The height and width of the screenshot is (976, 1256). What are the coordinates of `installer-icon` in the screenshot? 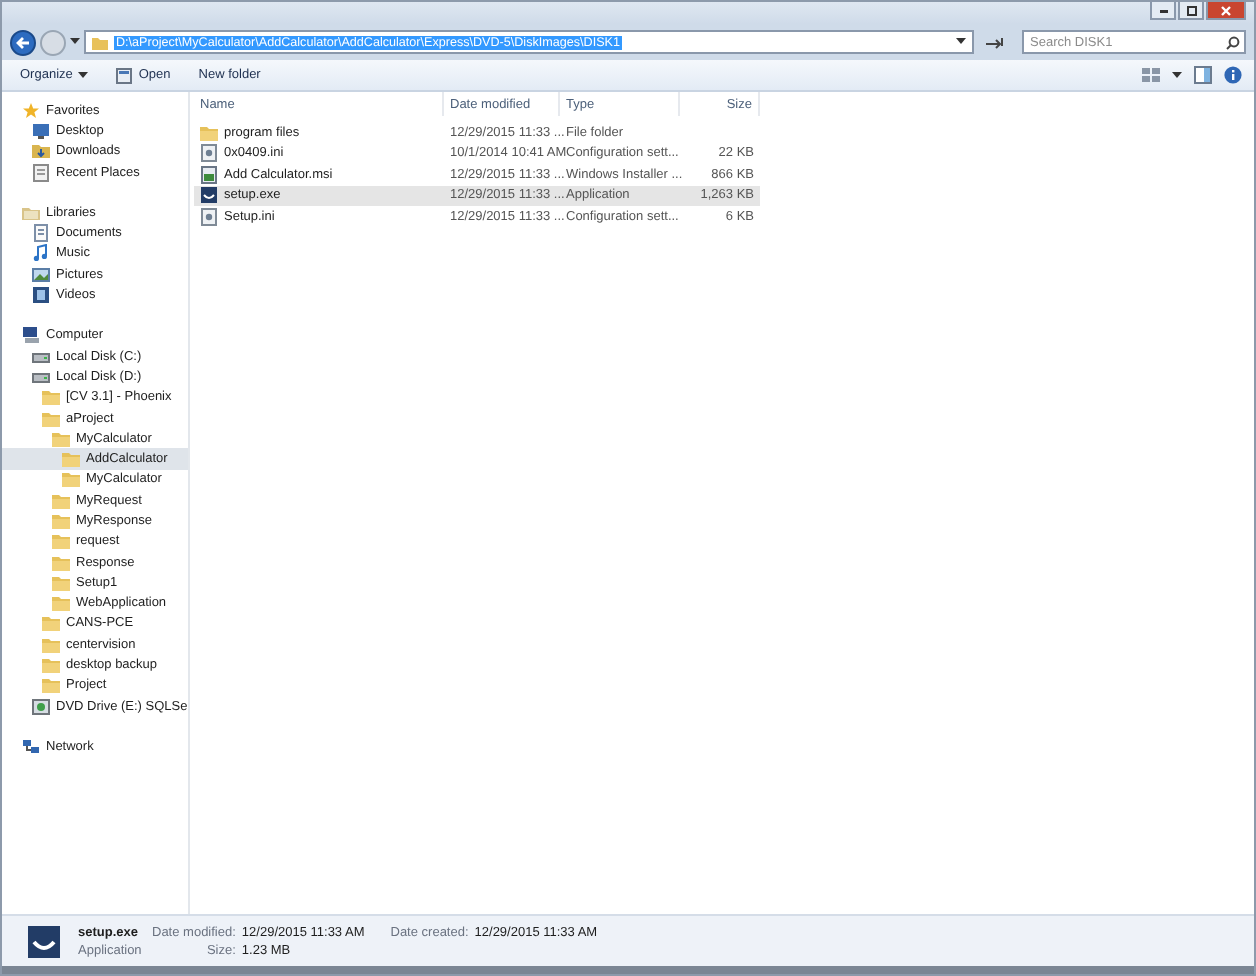 It's located at (209, 174).